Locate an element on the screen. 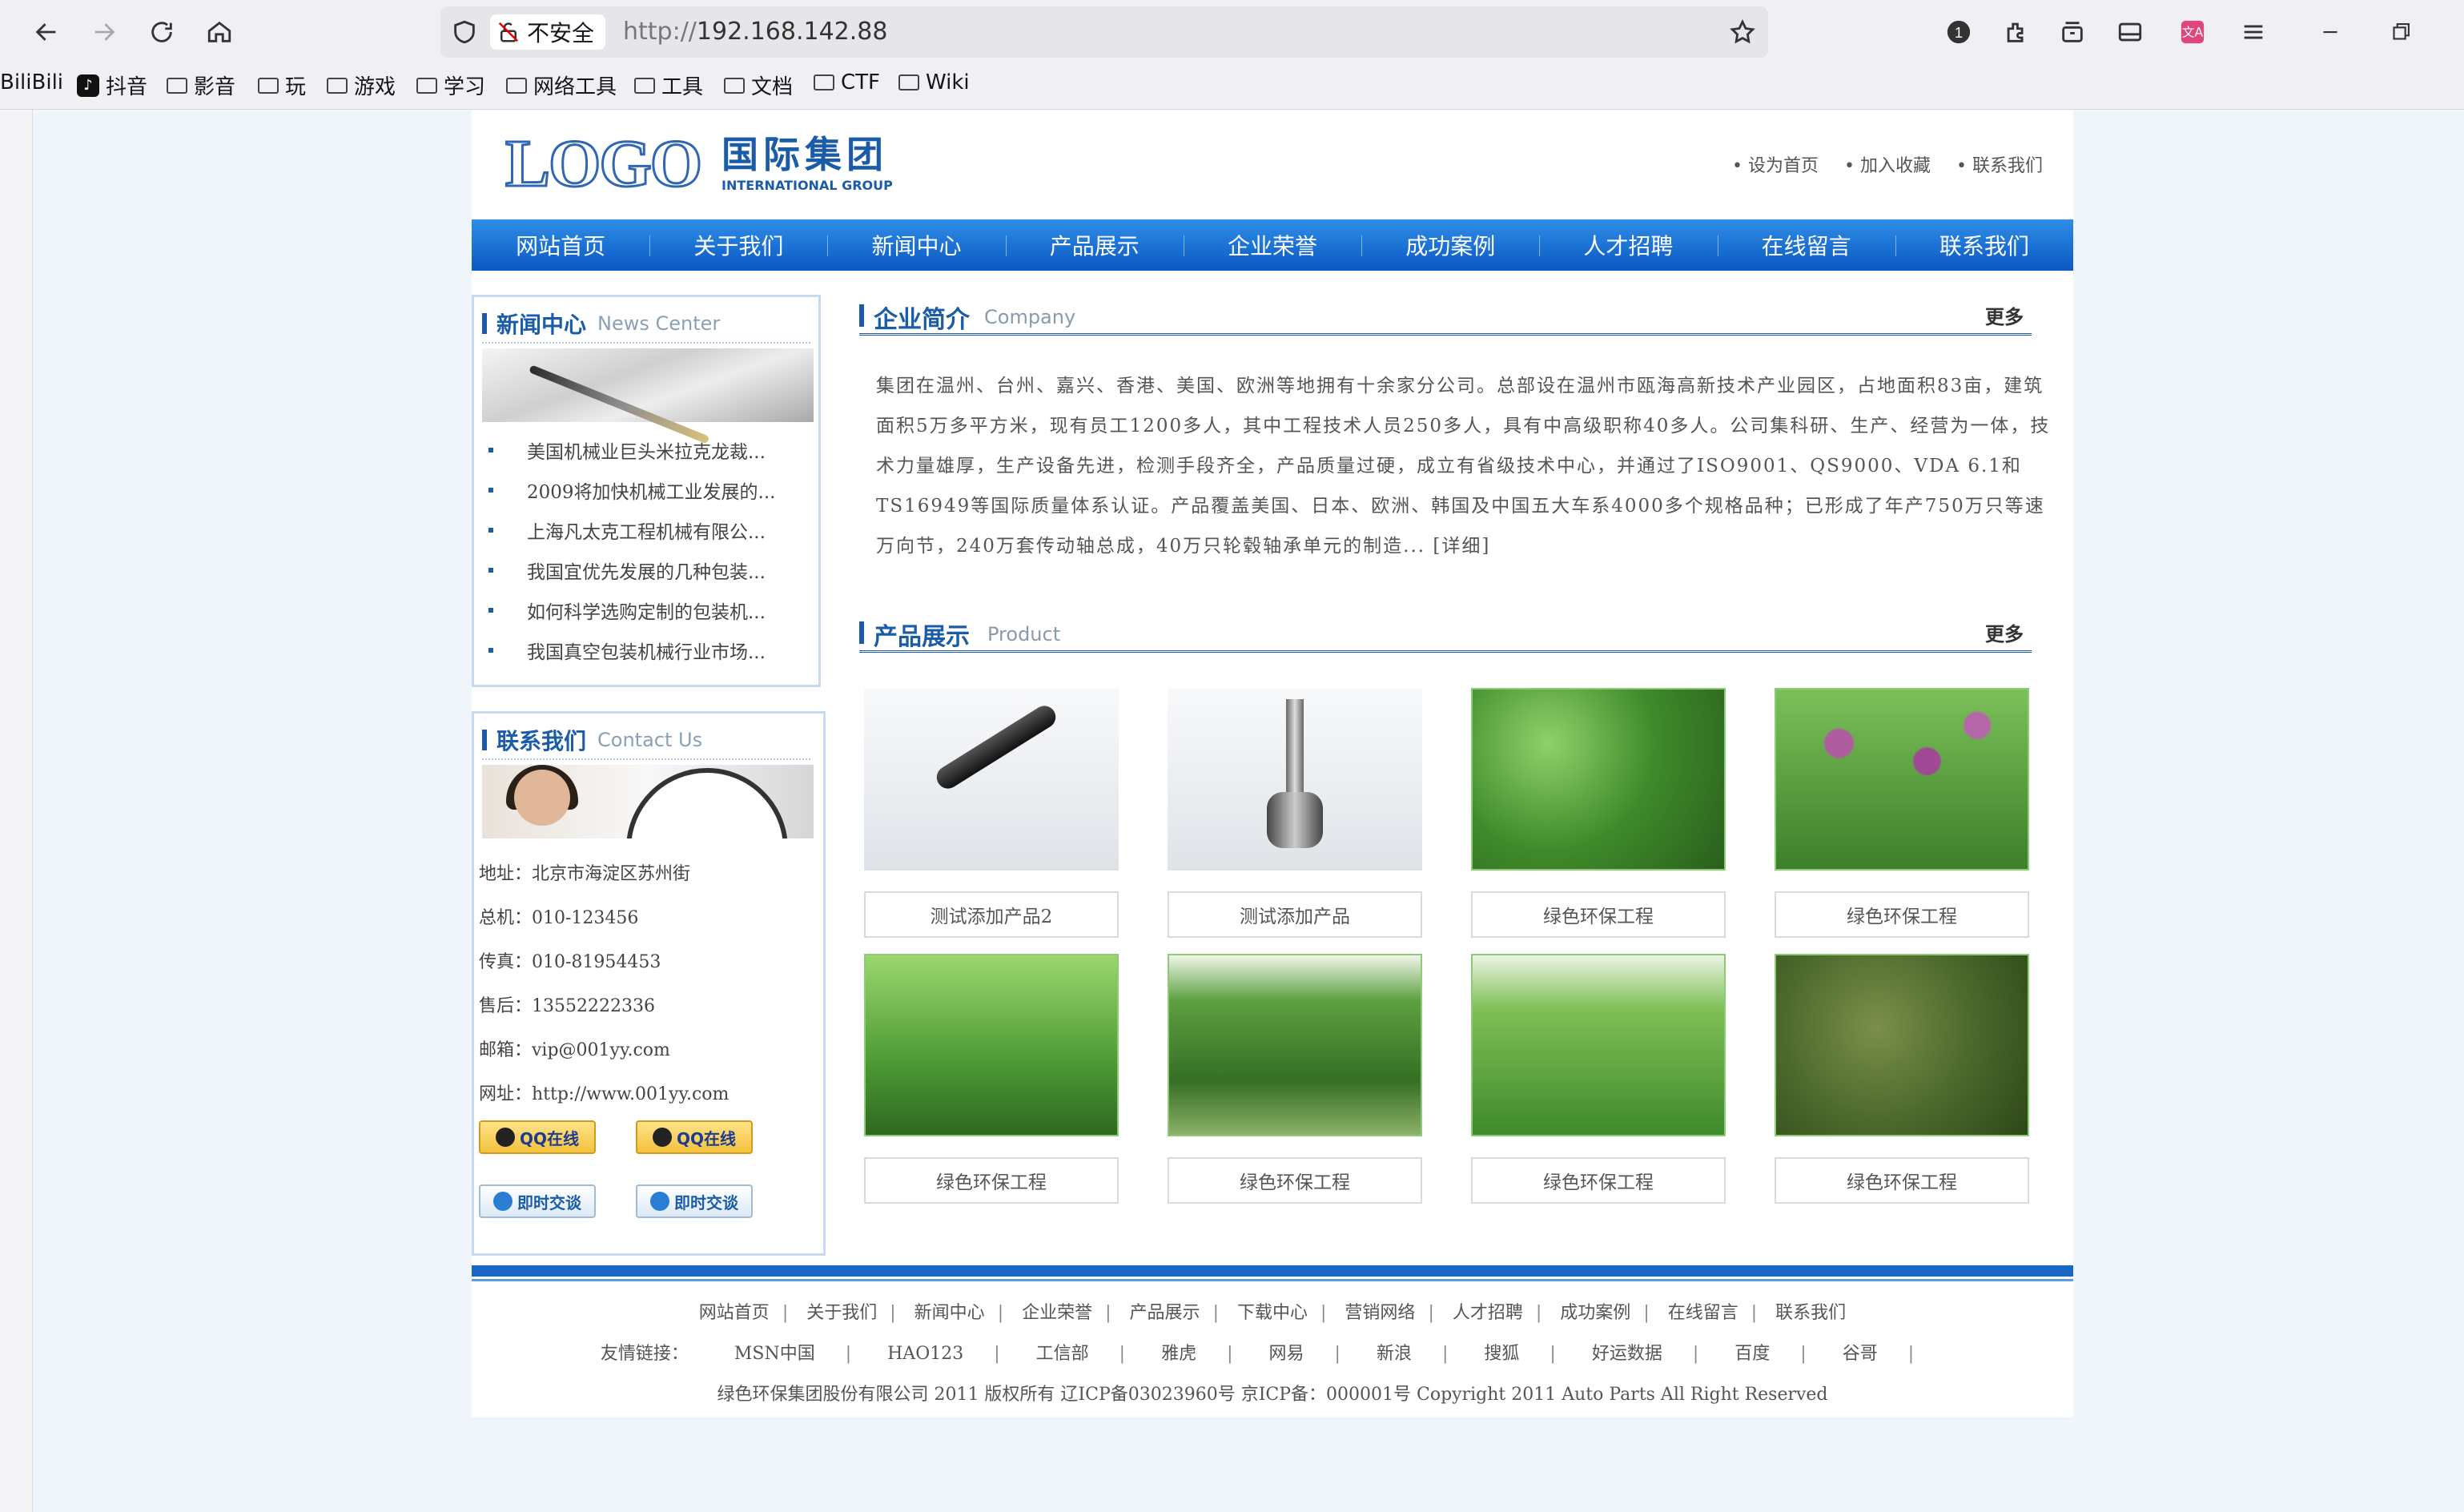 The height and width of the screenshot is (1512, 2464). nav-guestbook: 在线留言 is located at coordinates (1806, 245).